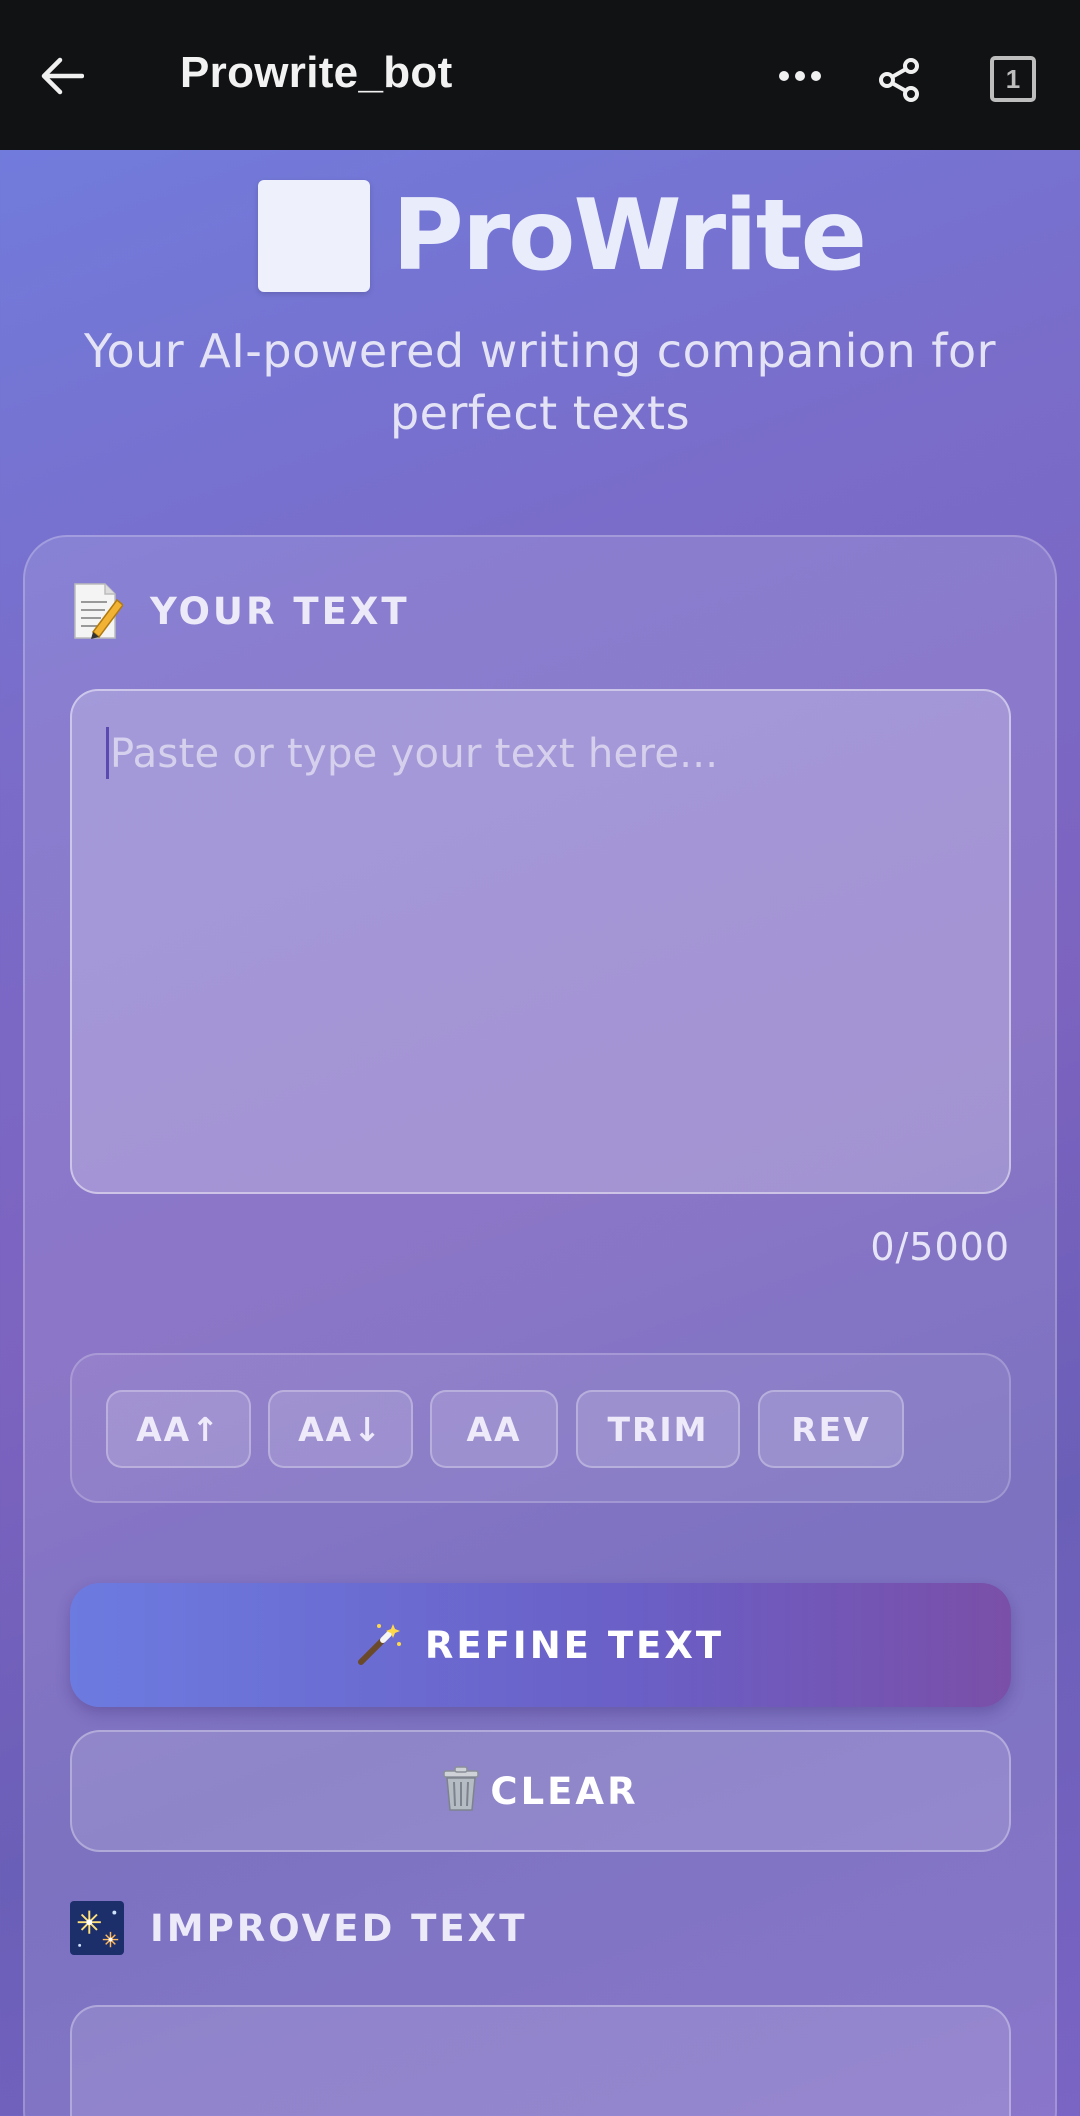 The image size is (1080, 2116). What do you see at coordinates (574, 1645) in the screenshot?
I see `refine-text-label: REFINE TEXT` at bounding box center [574, 1645].